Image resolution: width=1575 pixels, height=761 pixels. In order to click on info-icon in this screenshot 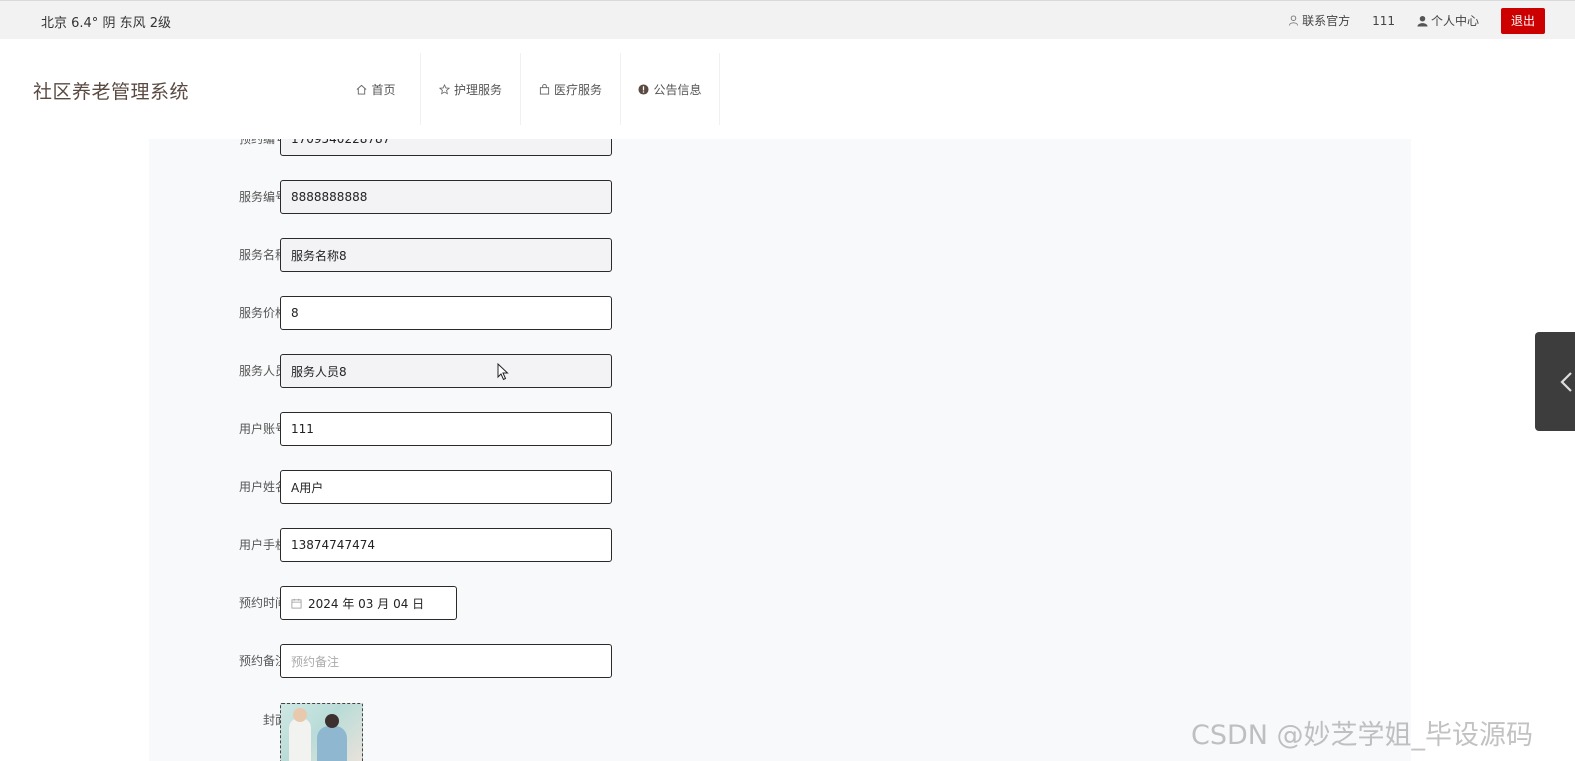, I will do `click(644, 89)`.